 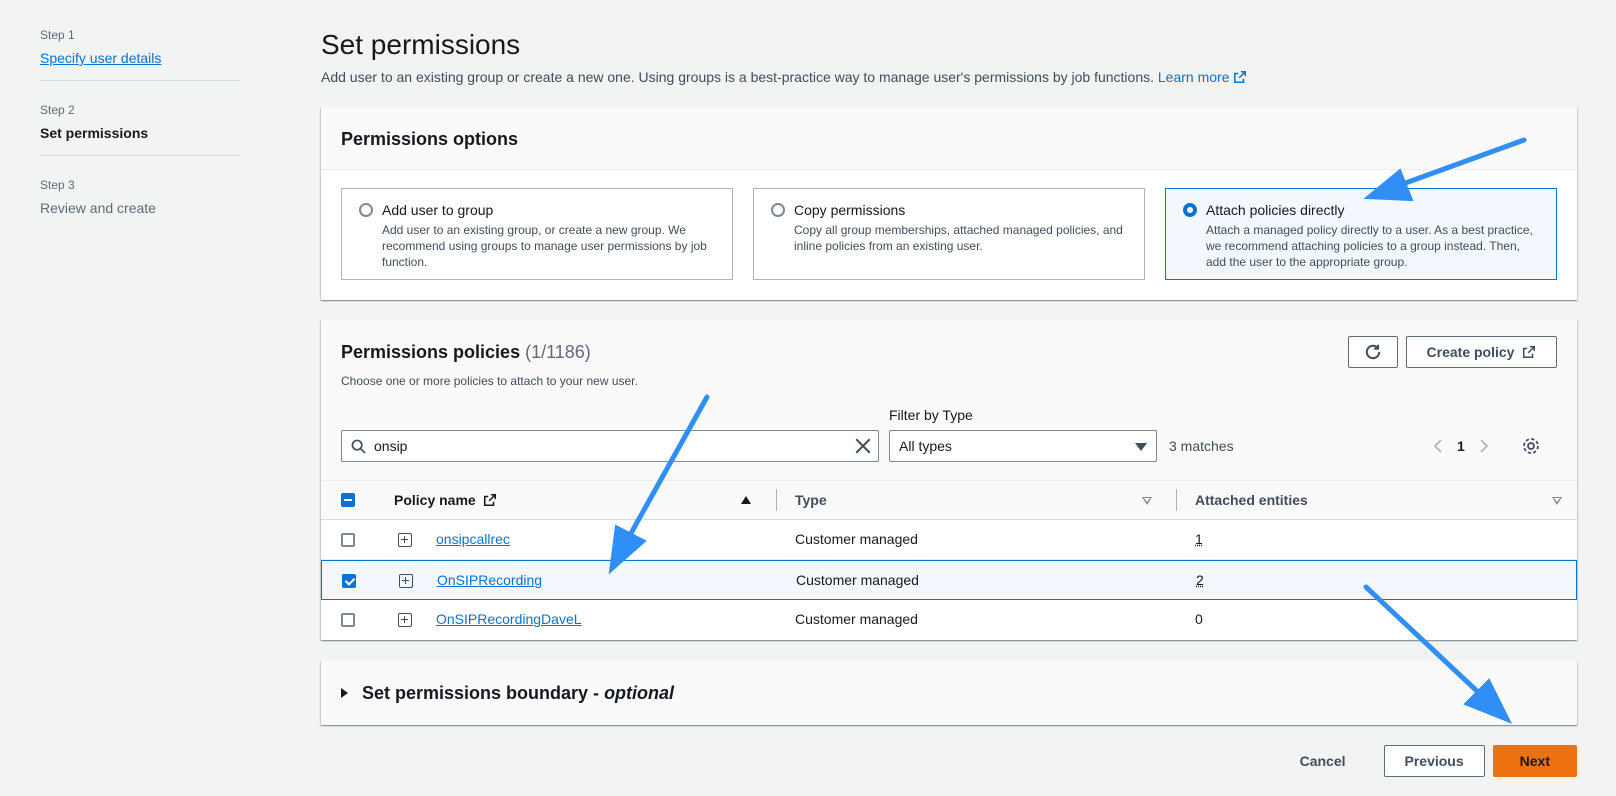 What do you see at coordinates (390, 446) in the screenshot?
I see `policy-search-input: onsip` at bounding box center [390, 446].